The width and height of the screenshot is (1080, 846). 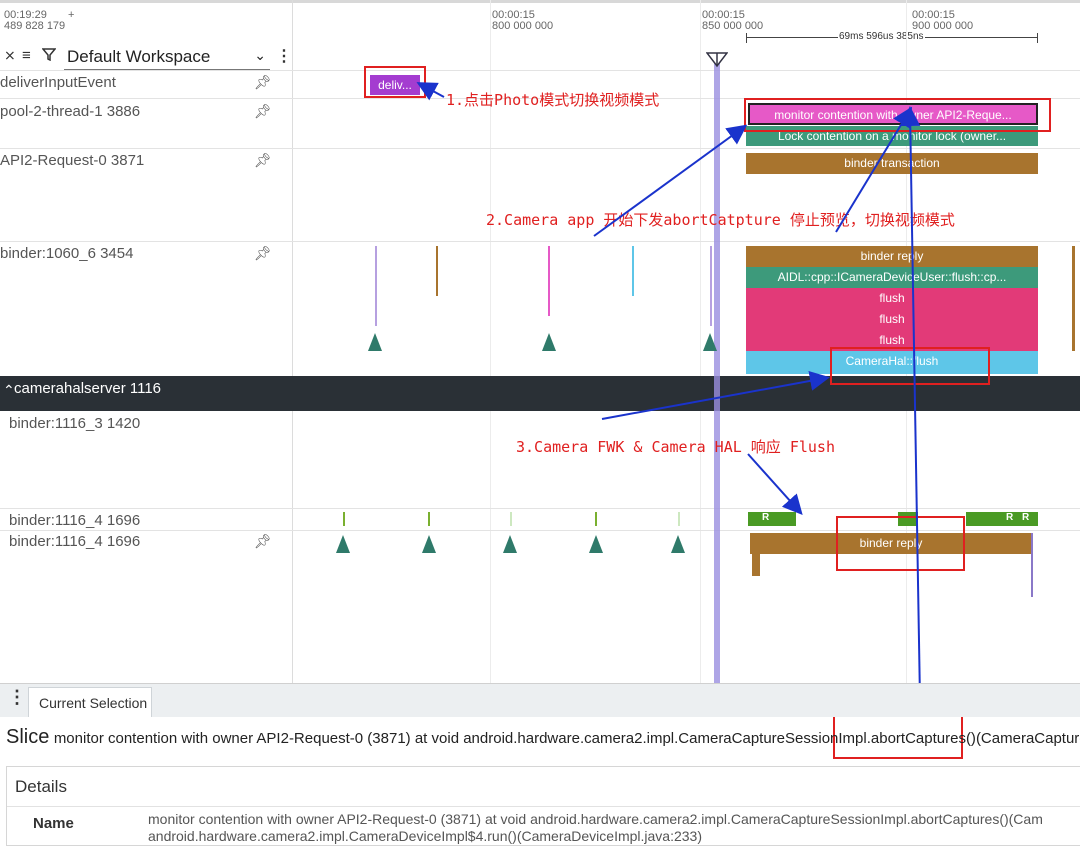 I want to click on slice-text-tail: (CameraCaptureSe, so click(x=1027, y=738).